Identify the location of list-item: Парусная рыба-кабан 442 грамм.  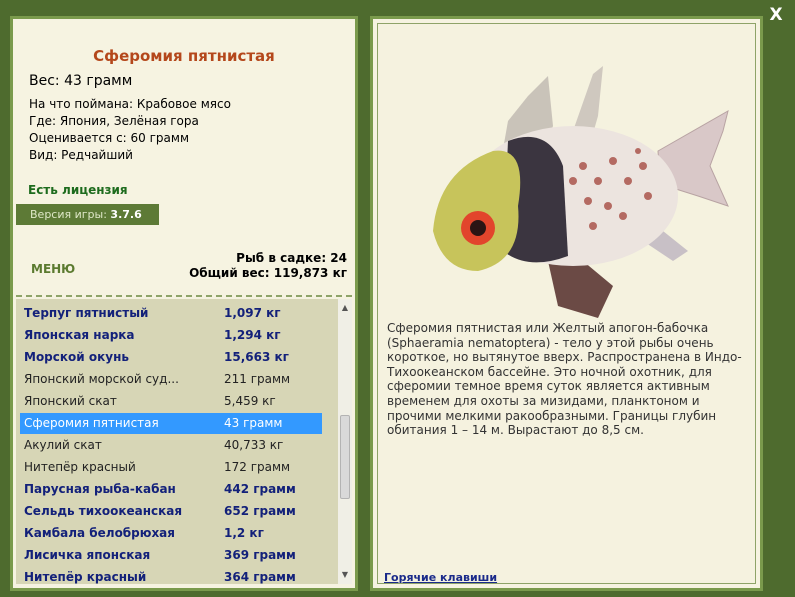
(171, 489).